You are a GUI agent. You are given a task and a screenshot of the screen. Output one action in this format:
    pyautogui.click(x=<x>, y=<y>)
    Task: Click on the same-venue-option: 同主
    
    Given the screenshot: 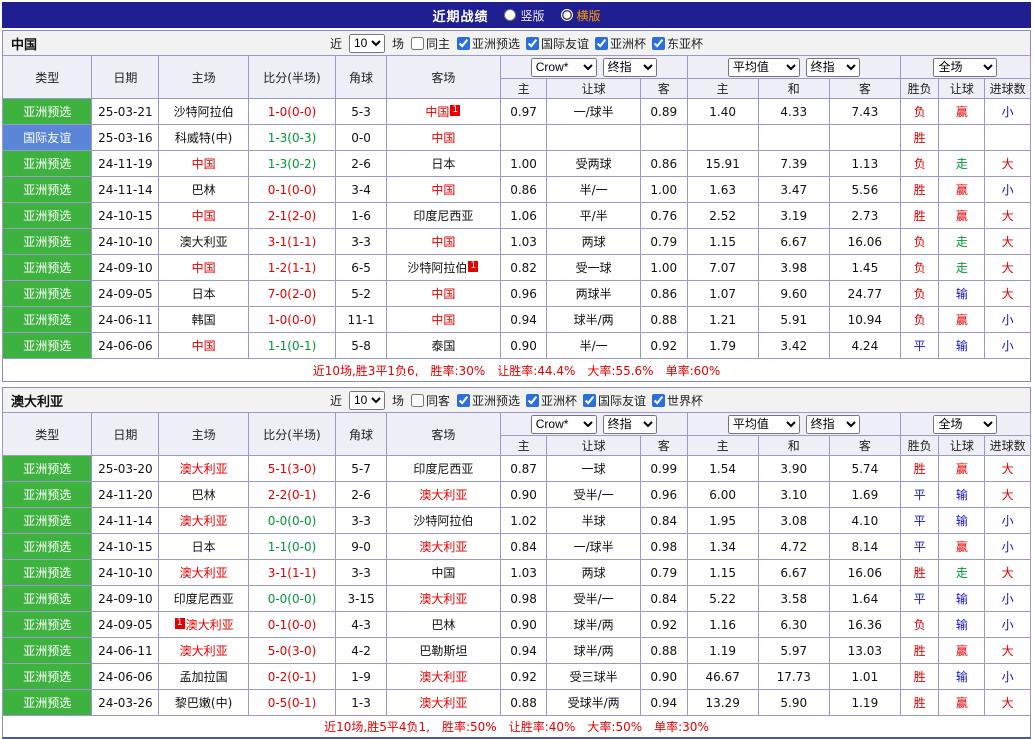 What is the action you would take?
    pyautogui.click(x=430, y=43)
    